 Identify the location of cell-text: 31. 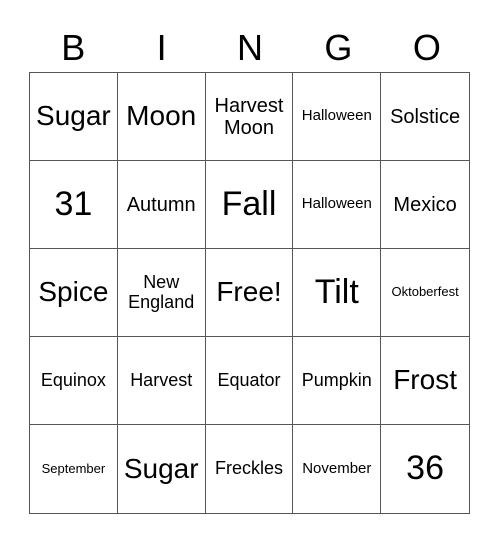
(73, 203).